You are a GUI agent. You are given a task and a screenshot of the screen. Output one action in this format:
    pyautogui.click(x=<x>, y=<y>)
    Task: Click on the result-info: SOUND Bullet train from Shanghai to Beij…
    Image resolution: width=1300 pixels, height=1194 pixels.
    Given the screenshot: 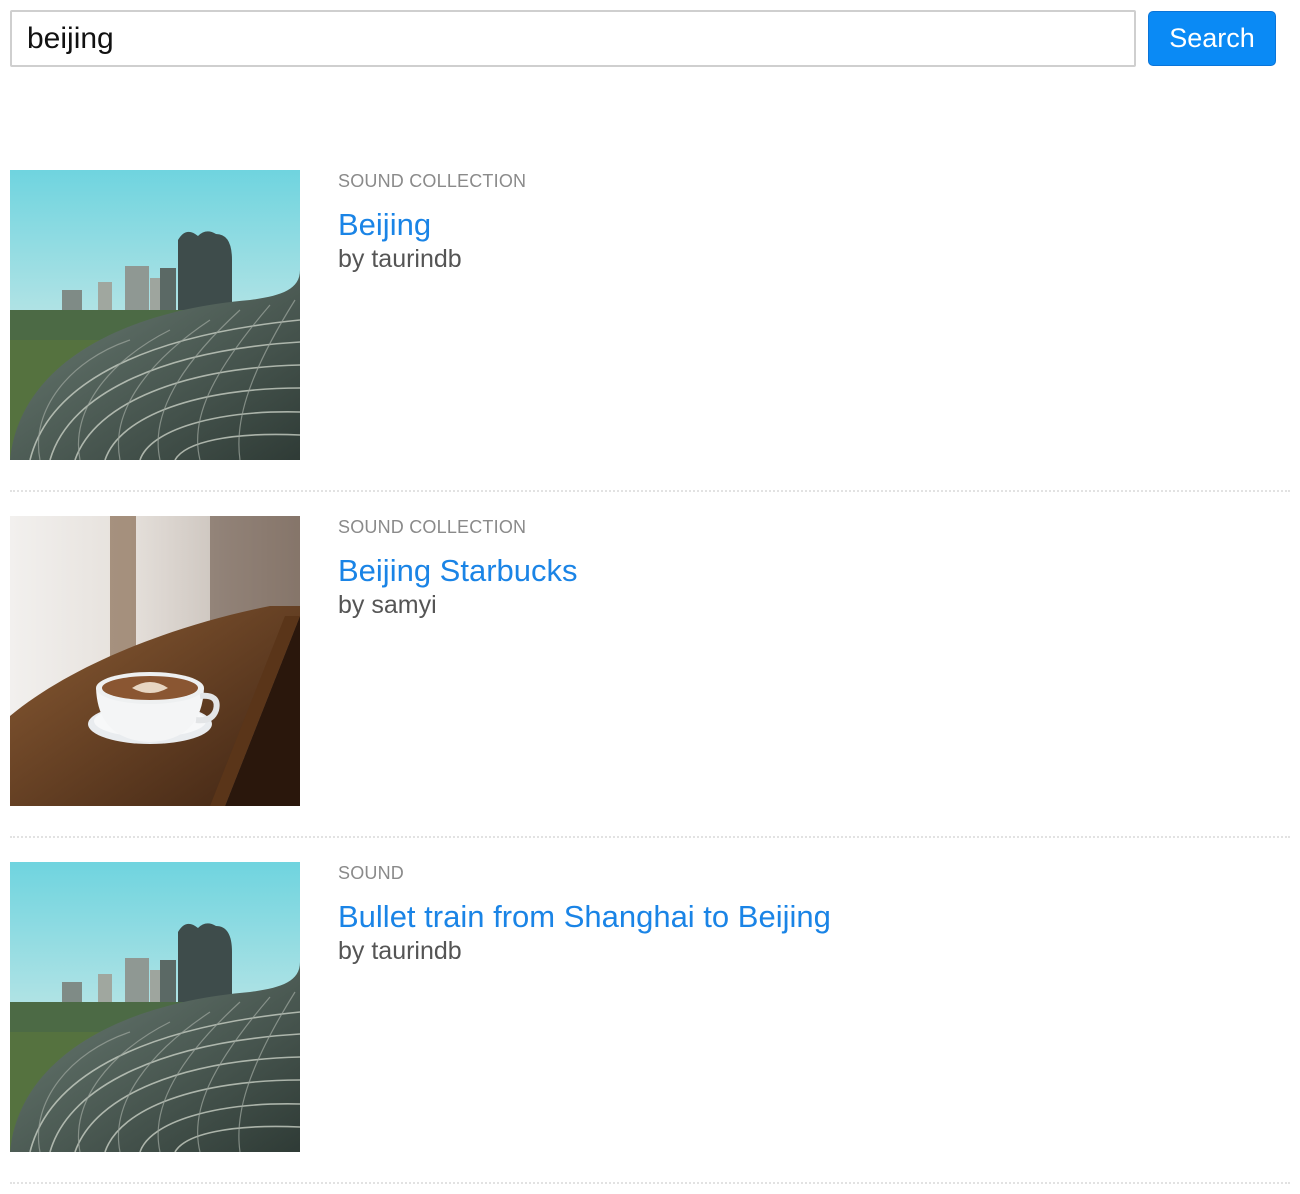 What is the action you would take?
    pyautogui.click(x=584, y=914)
    